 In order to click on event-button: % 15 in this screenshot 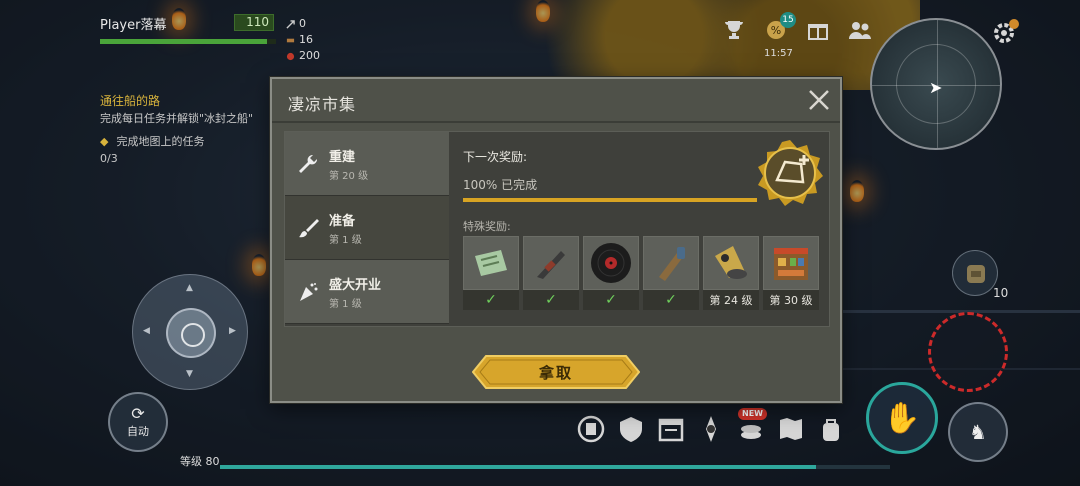, I will do `click(779, 28)`.